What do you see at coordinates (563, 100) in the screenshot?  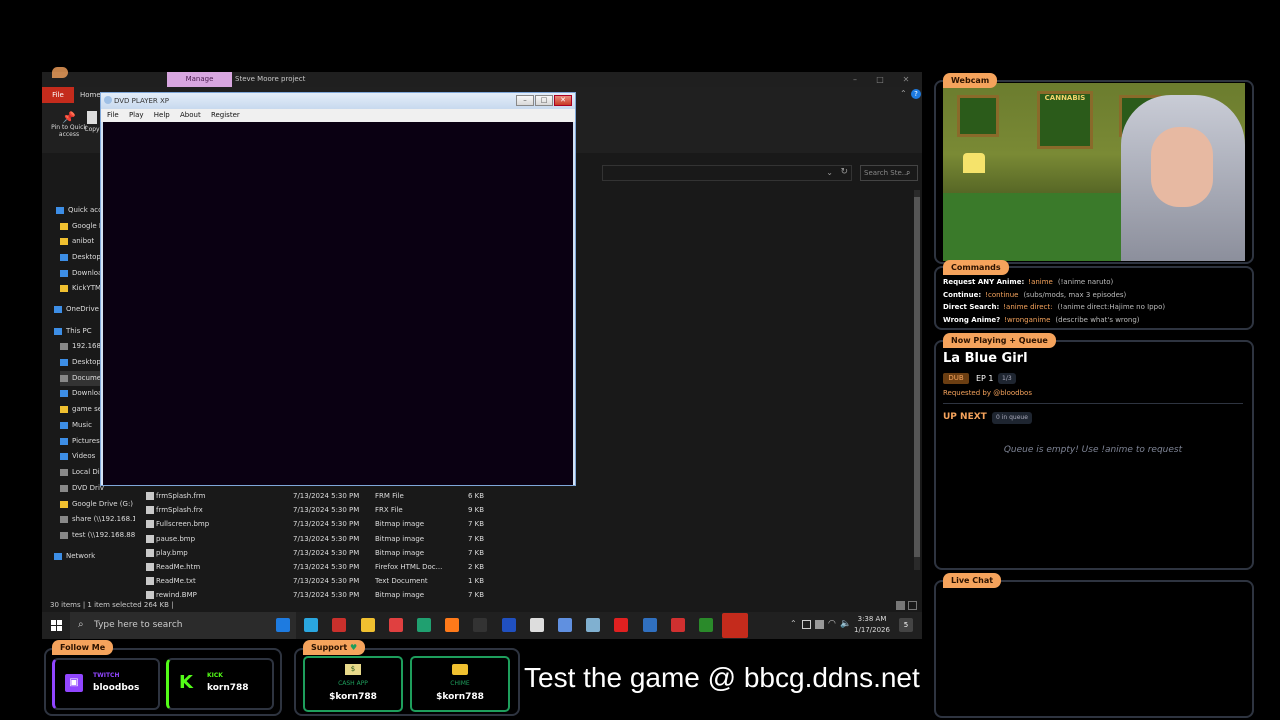 I see `close-button: ✕` at bounding box center [563, 100].